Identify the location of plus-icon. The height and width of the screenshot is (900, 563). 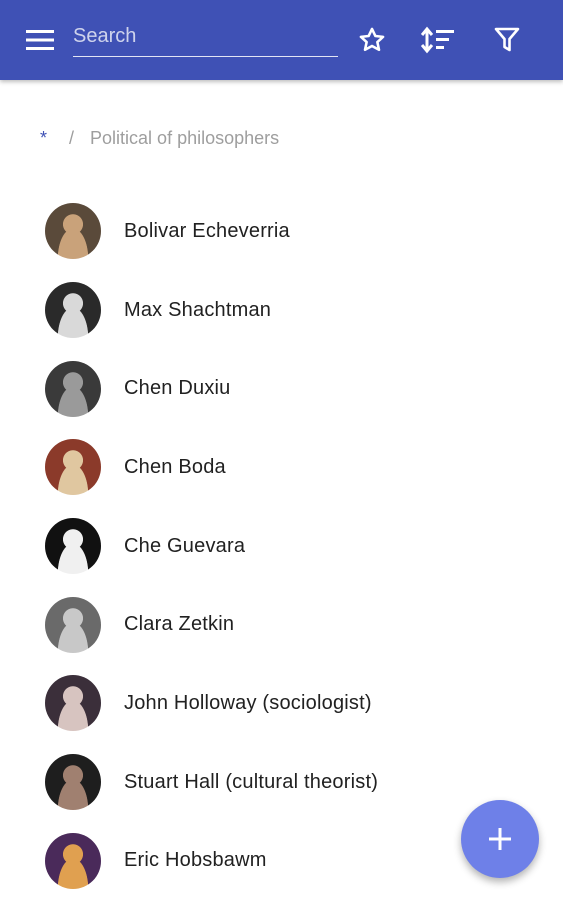
(500, 839).